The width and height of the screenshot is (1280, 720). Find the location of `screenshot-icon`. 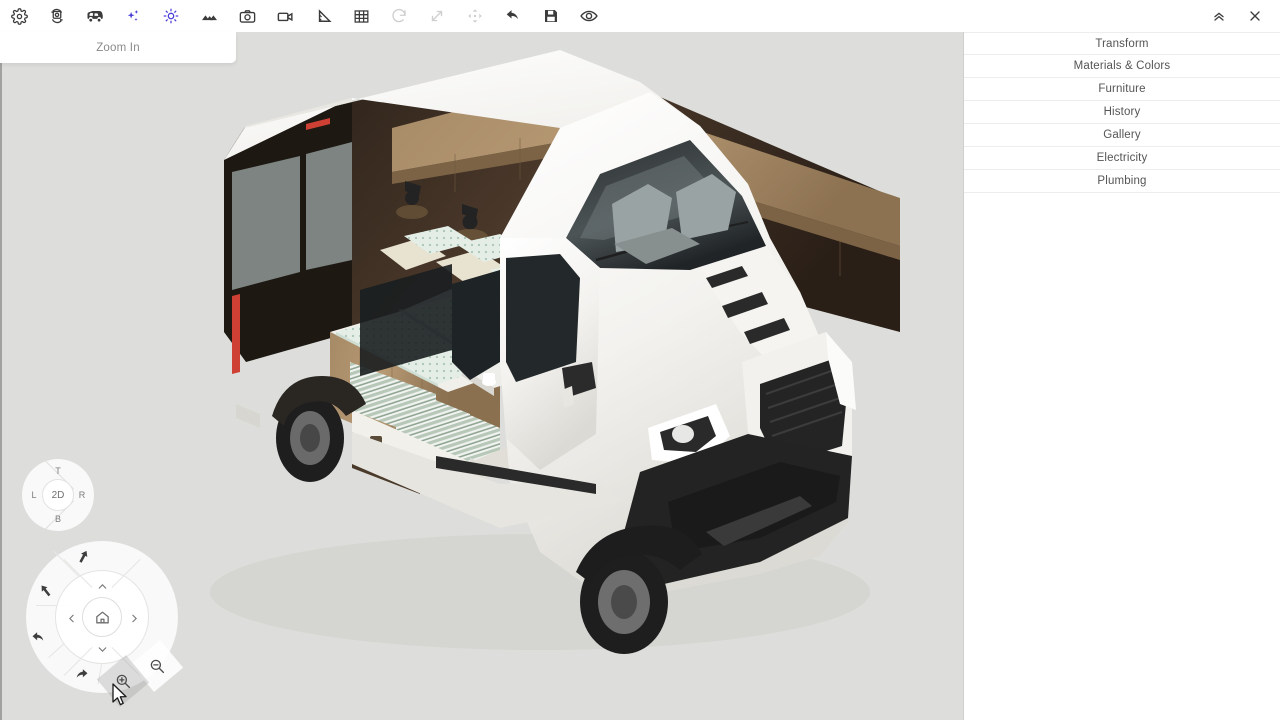

screenshot-icon is located at coordinates (247, 16).